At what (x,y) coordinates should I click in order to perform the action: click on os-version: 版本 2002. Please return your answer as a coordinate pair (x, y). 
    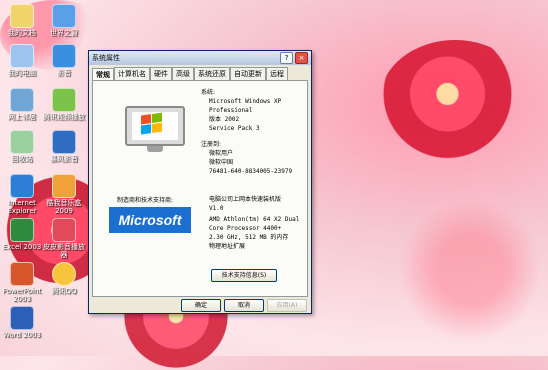
    Looking at the image, I should click on (224, 119).